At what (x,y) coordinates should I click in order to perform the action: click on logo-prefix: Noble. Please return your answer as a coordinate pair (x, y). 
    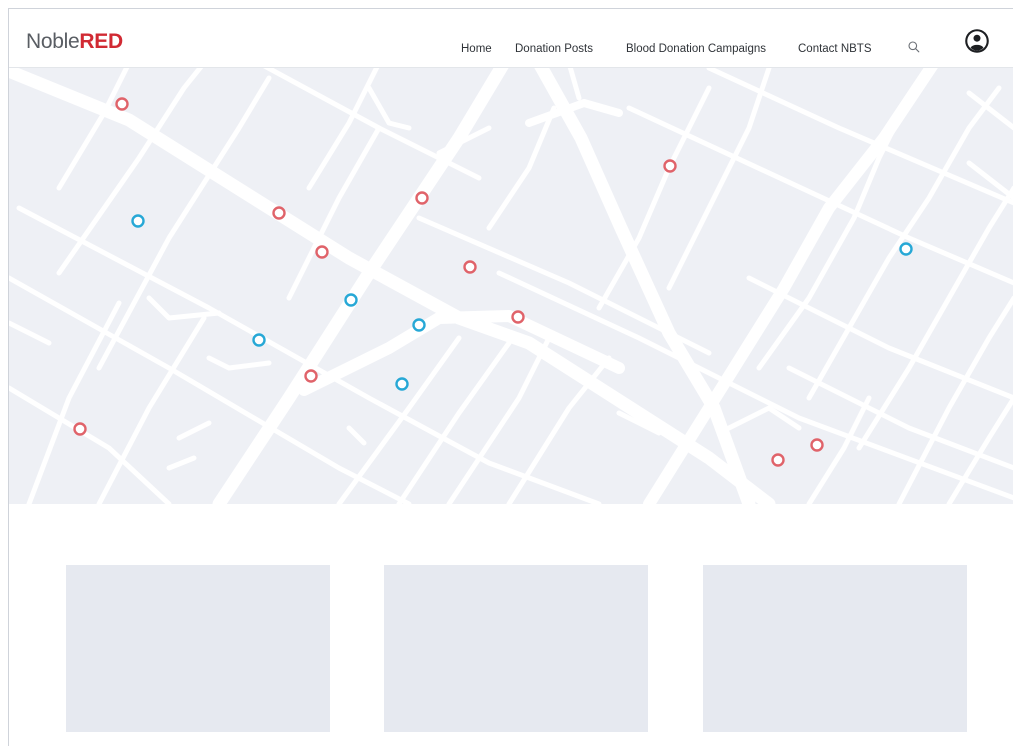
    Looking at the image, I should click on (53, 41).